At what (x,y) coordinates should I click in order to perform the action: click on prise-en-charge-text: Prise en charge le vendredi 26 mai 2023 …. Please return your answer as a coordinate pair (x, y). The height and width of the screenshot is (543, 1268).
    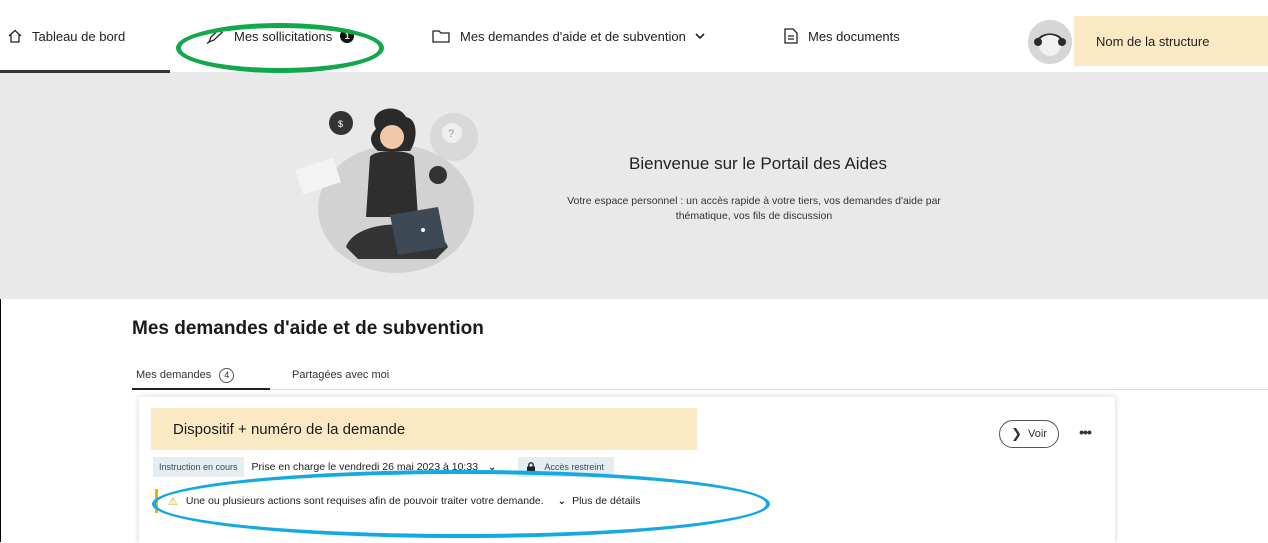
    Looking at the image, I should click on (365, 467).